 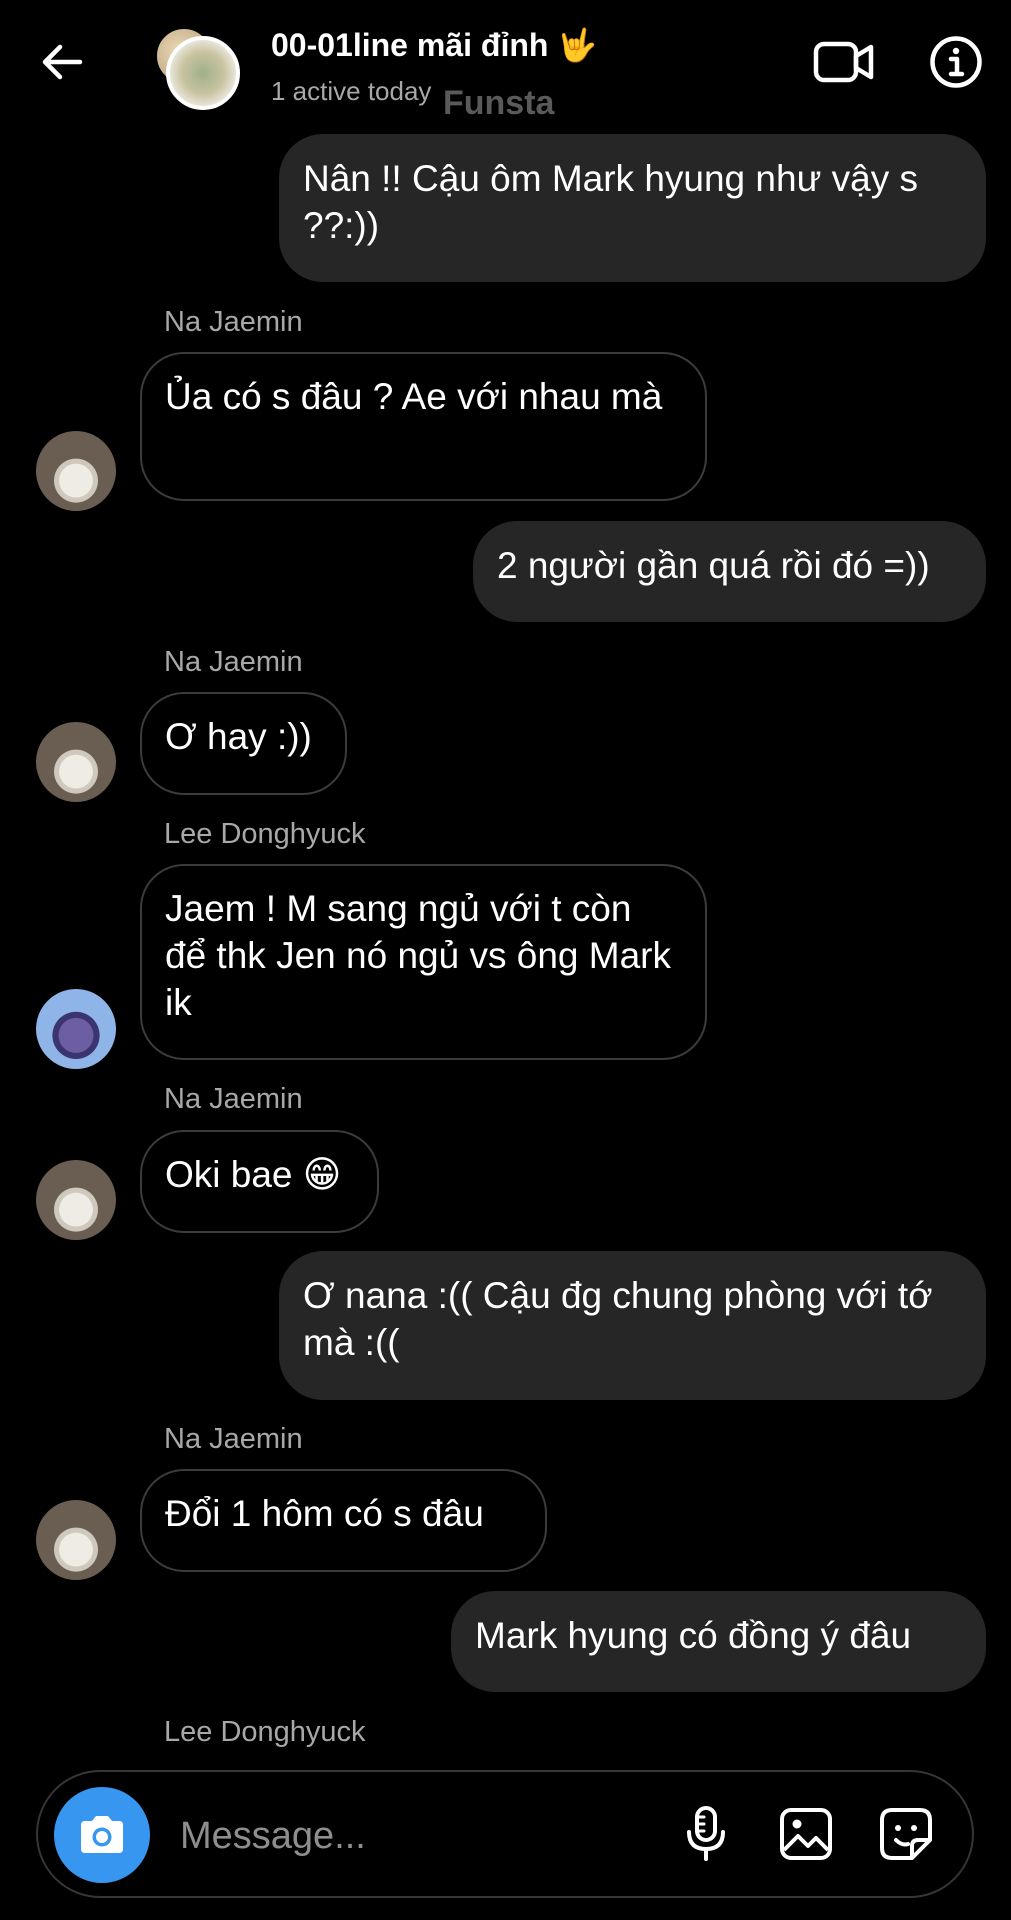 I want to click on gallery-button, so click(x=806, y=1834).